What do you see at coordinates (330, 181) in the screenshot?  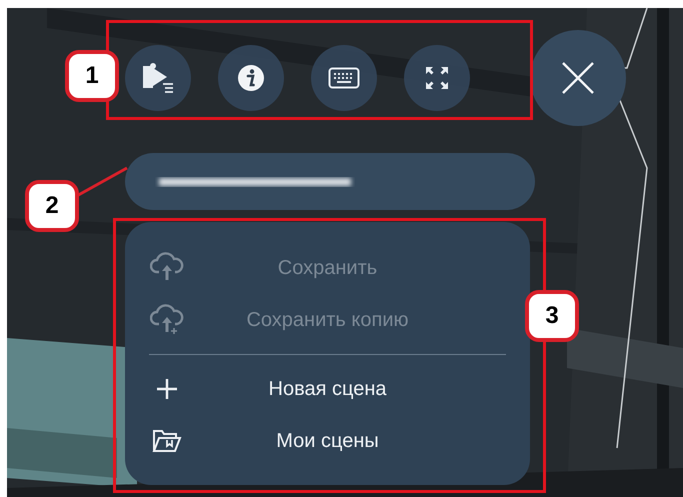 I see `scene-name-field` at bounding box center [330, 181].